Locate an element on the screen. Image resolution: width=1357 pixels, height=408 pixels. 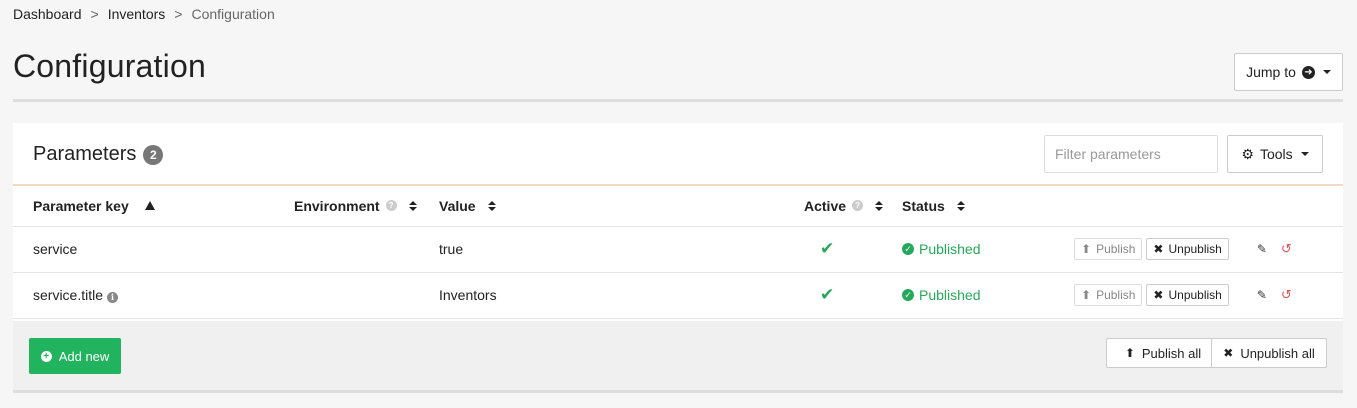
publish-all-button: ⬆ Publish all is located at coordinates (1163, 353).